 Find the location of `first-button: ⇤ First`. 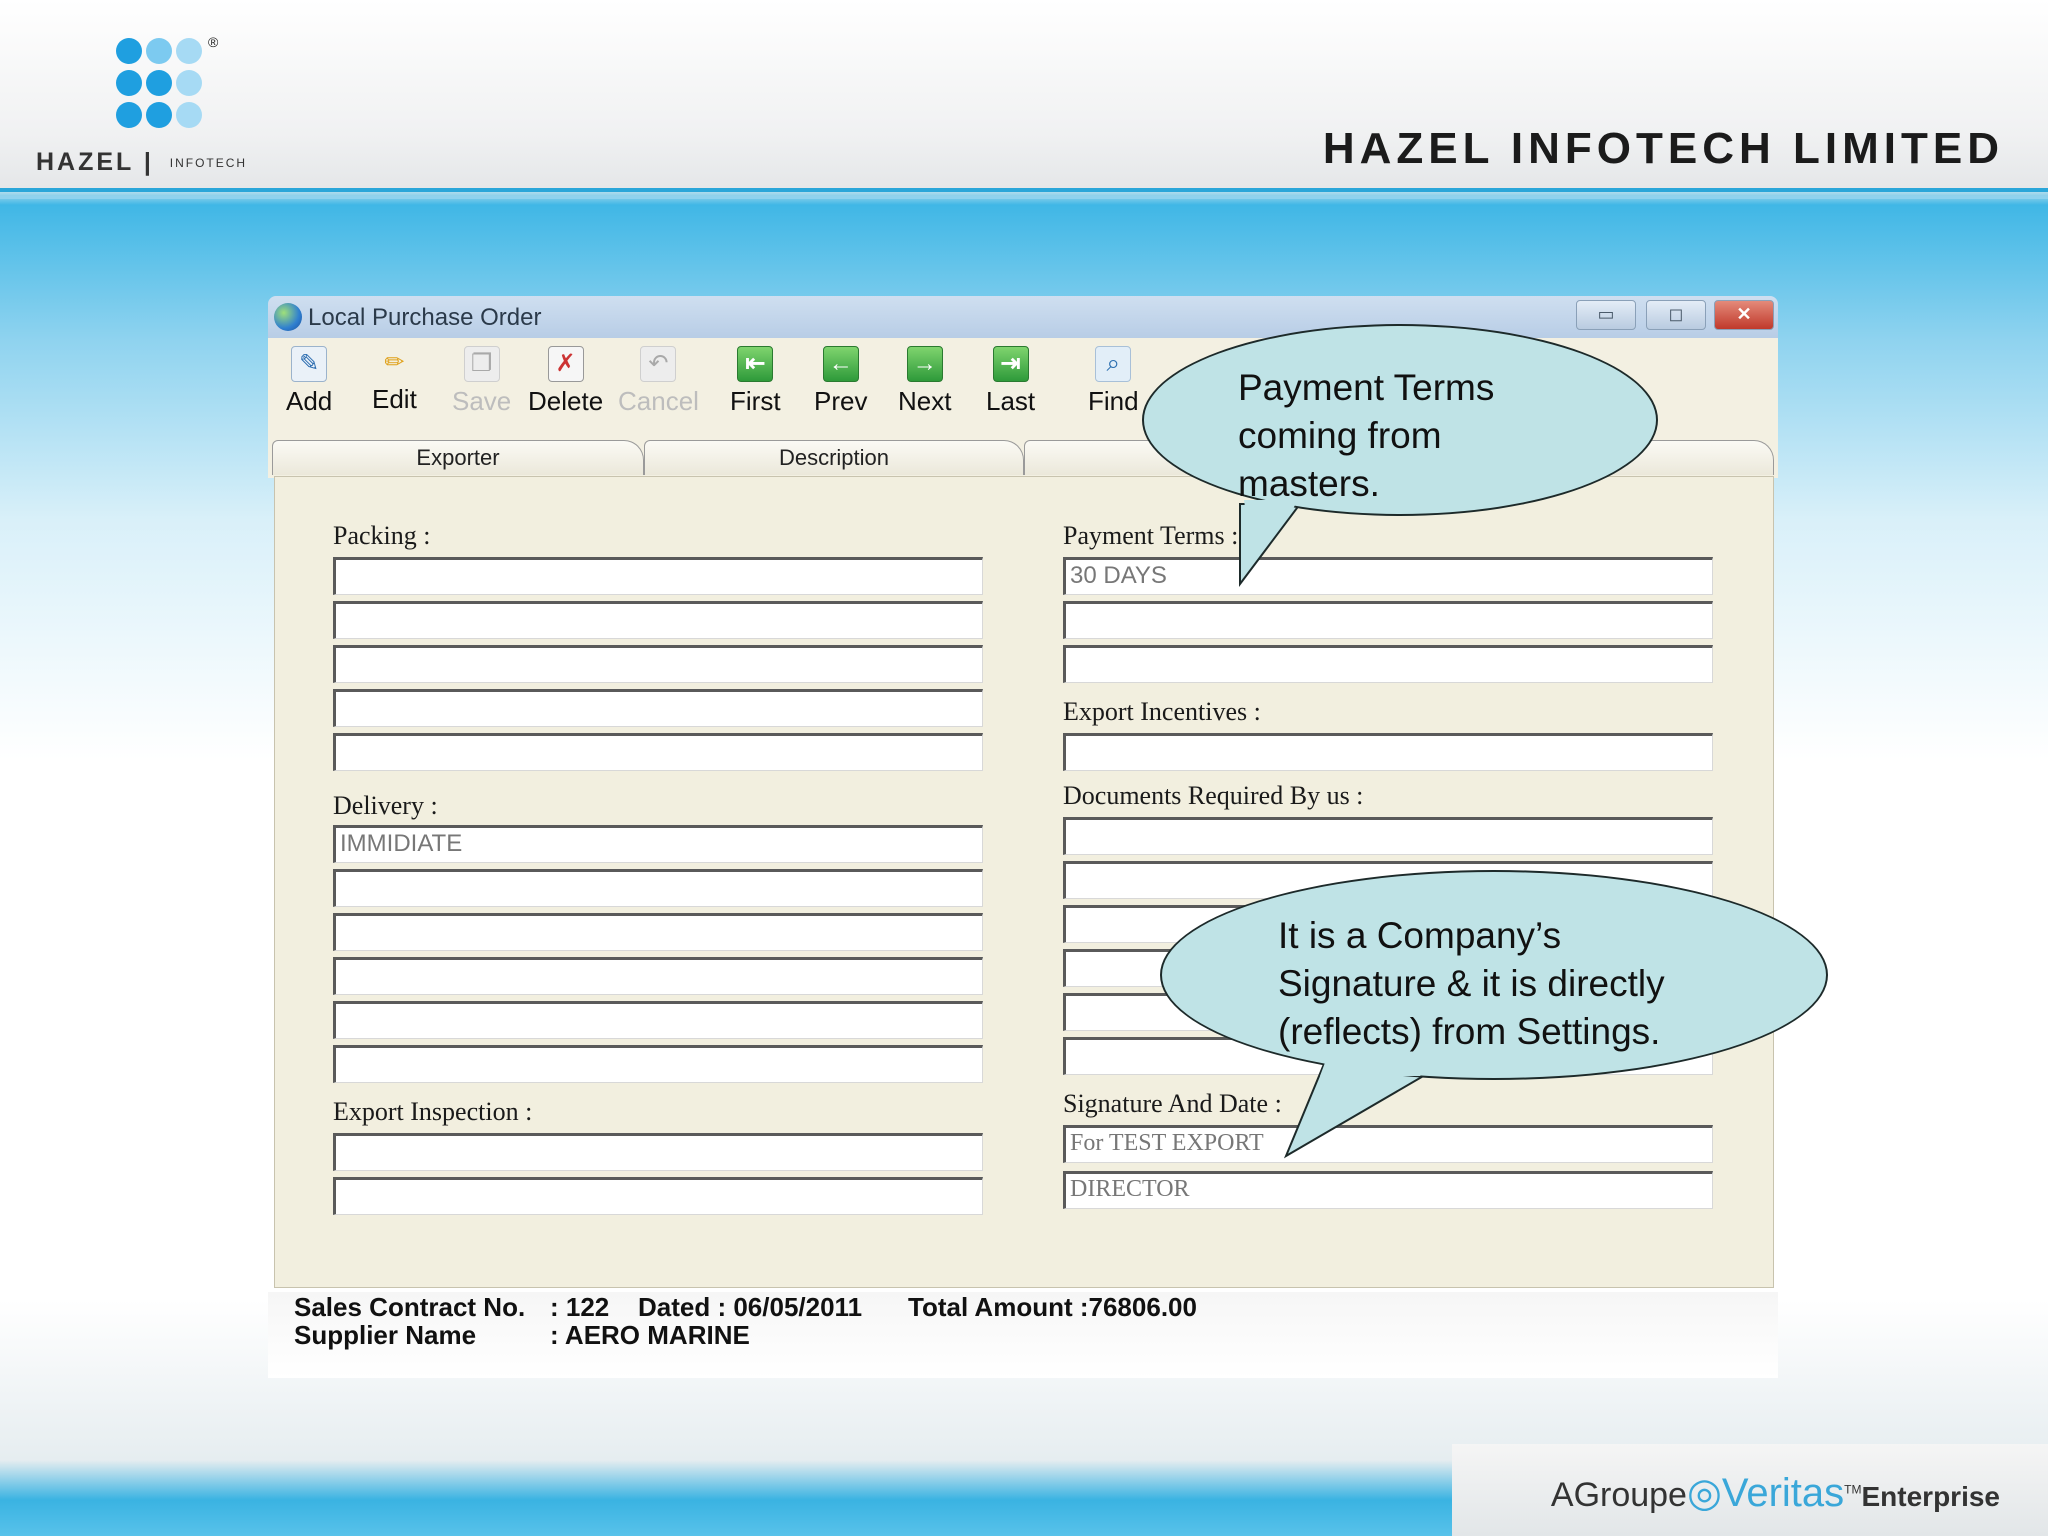

first-button: ⇤ First is located at coordinates (755, 381).